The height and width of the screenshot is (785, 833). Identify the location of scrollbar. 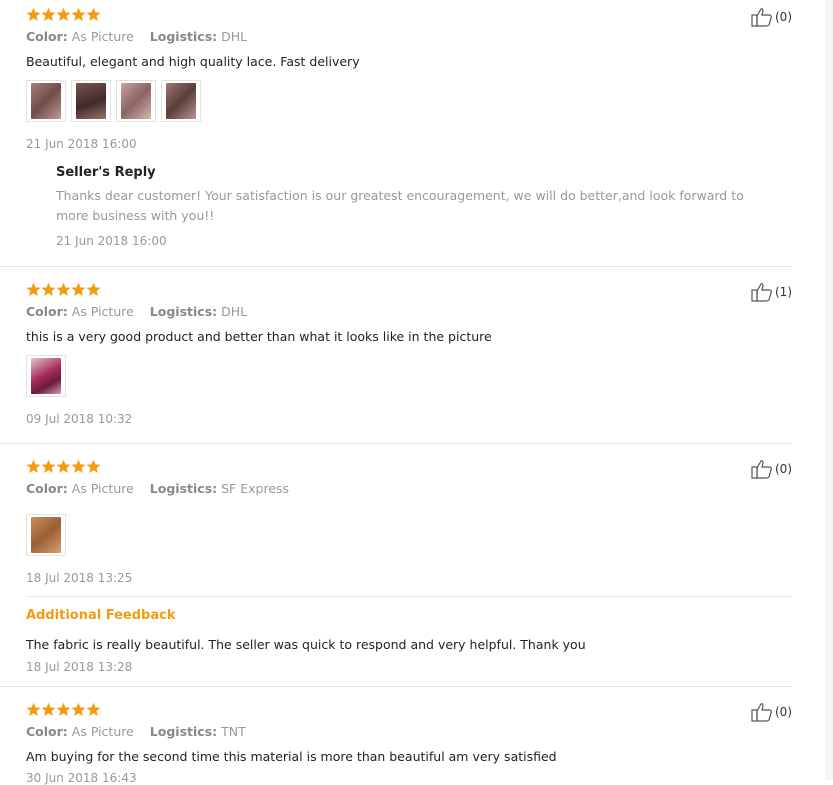
(829, 390).